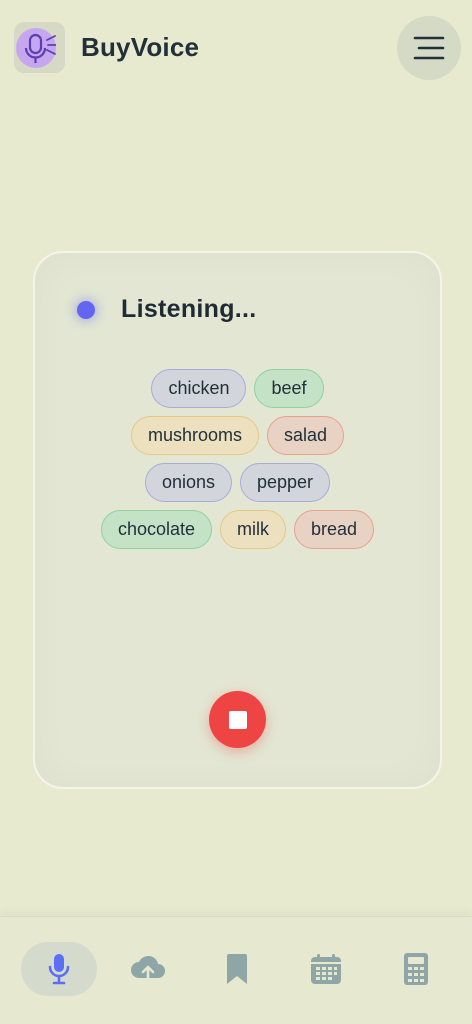 Image resolution: width=472 pixels, height=1024 pixels. I want to click on menu-button, so click(429, 48).